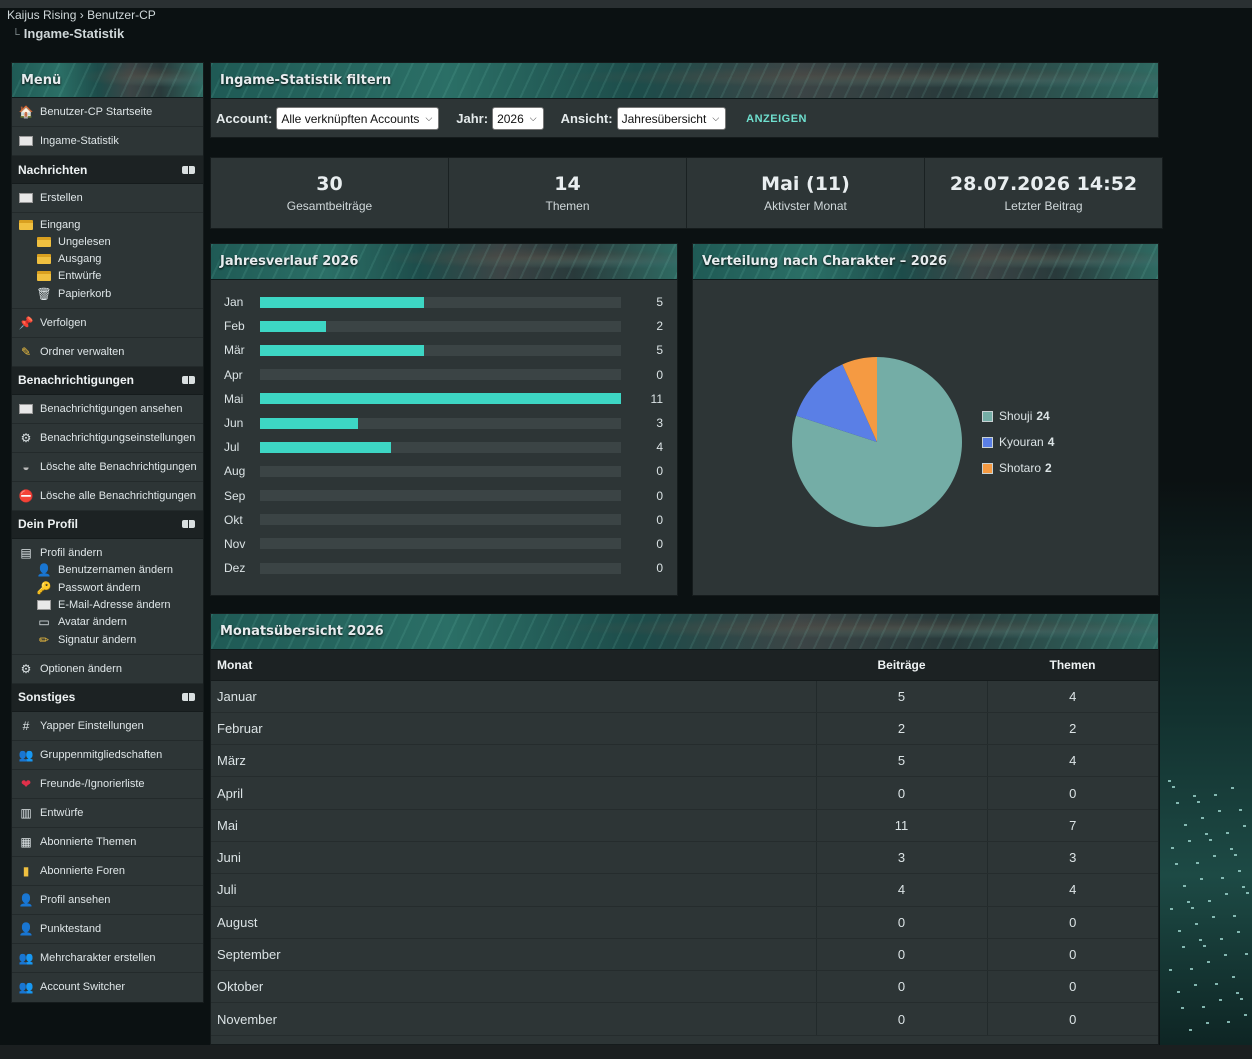 The height and width of the screenshot is (1059, 1252). What do you see at coordinates (107, 871) in the screenshot?
I see `sidebar-item-subscribed-forums: ▮ Abonnierte Foren` at bounding box center [107, 871].